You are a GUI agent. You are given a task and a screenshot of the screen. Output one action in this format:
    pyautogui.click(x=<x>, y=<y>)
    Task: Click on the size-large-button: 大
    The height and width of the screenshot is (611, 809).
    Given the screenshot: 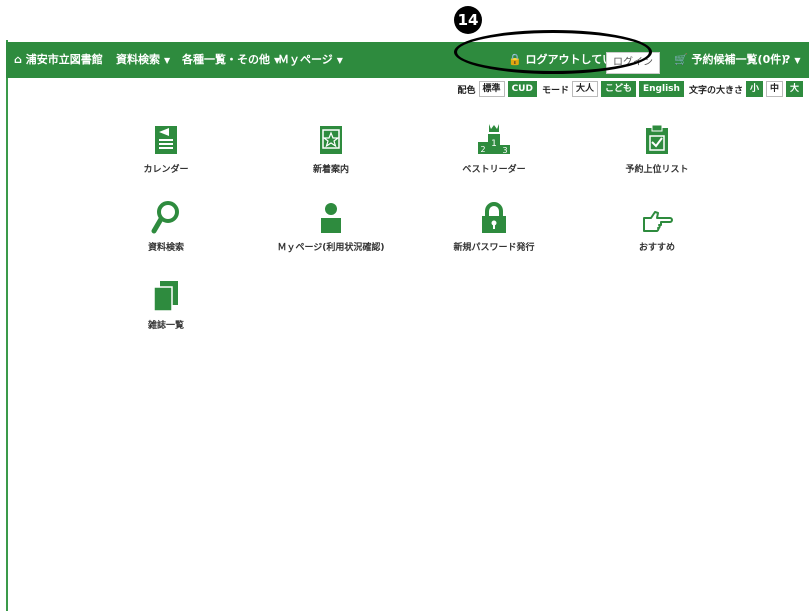 What is the action you would take?
    pyautogui.click(x=794, y=89)
    